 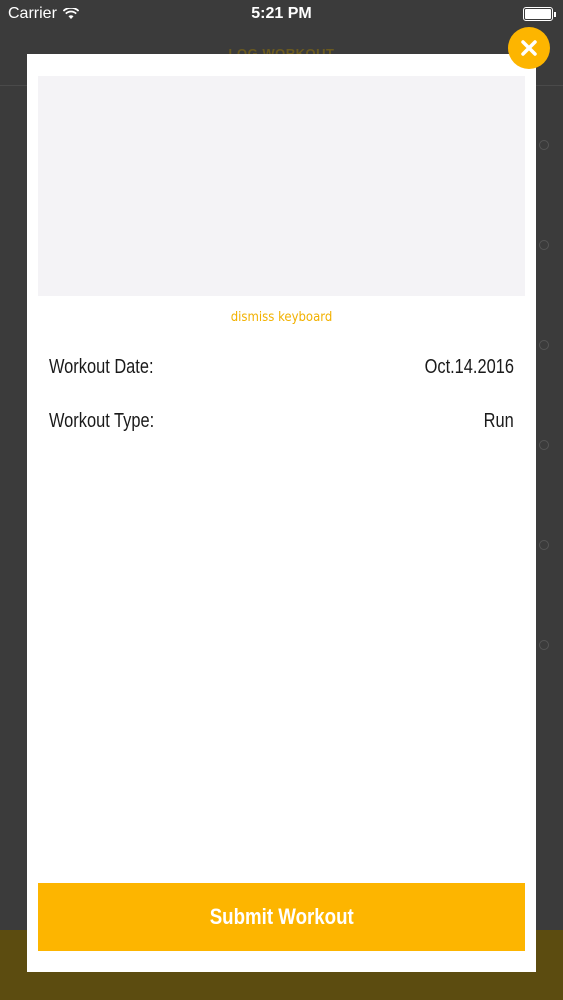 I want to click on close-icon, so click(x=529, y=48).